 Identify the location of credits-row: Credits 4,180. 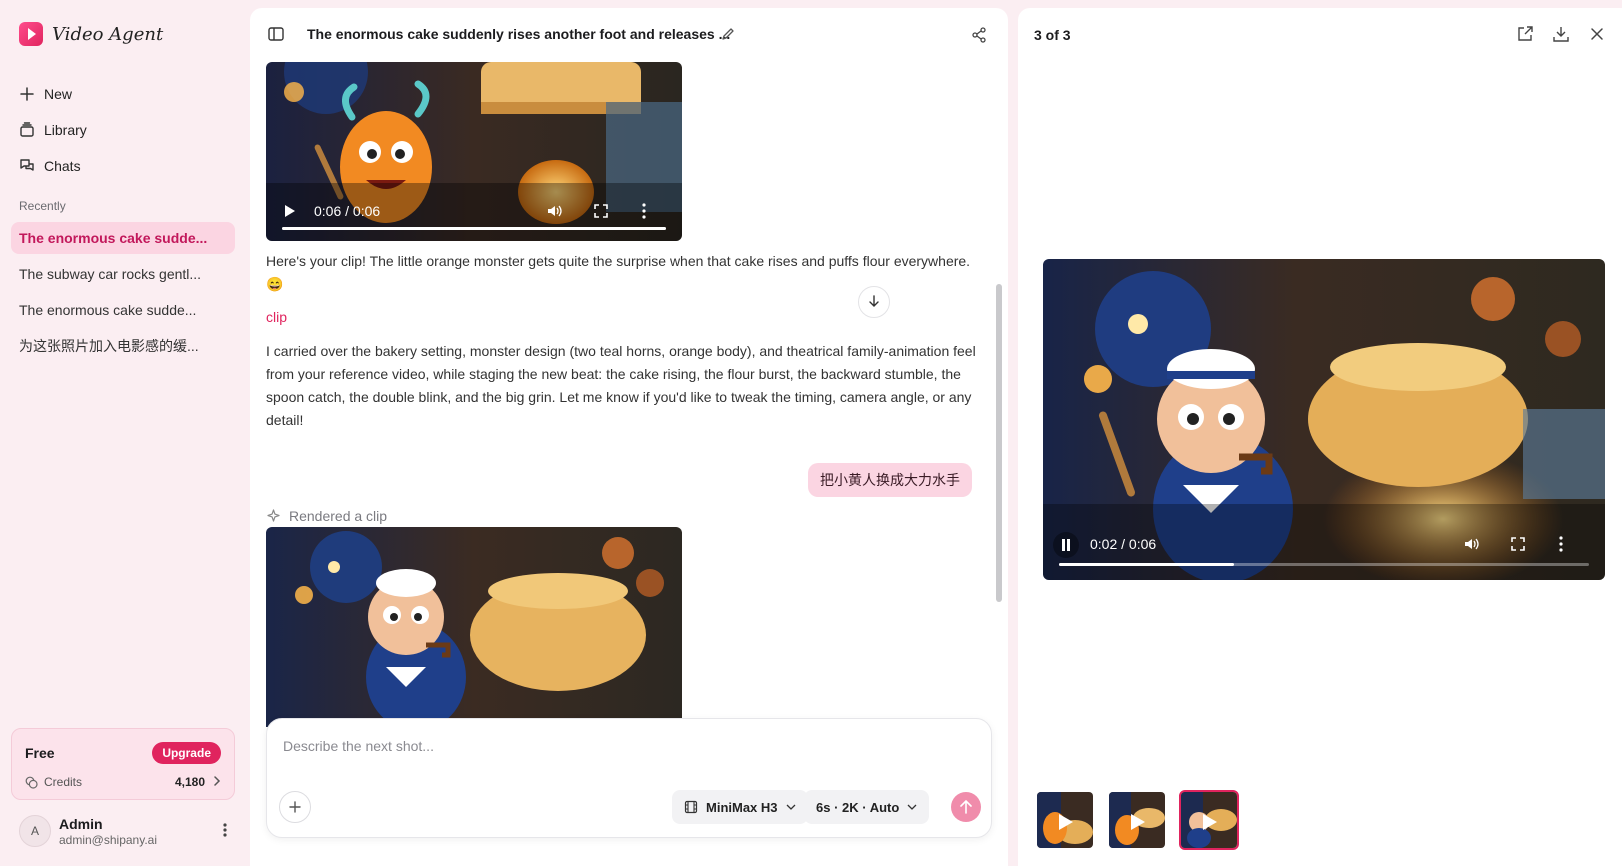
(123, 782).